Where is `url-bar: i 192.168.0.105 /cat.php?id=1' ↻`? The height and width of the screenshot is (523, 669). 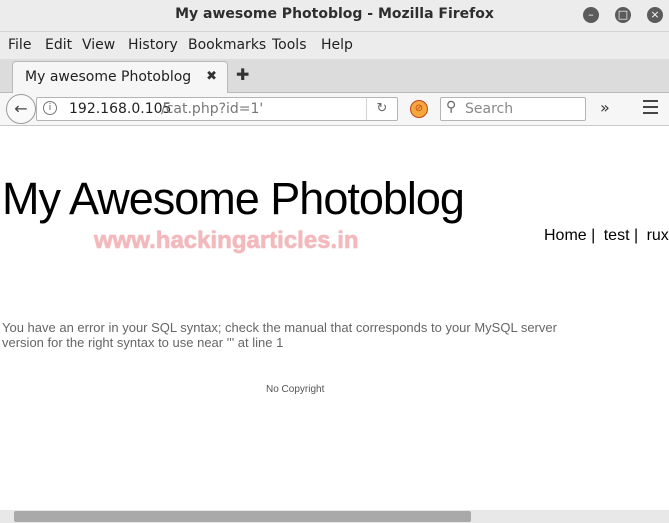
url-bar: i 192.168.0.105 /cat.php?id=1' ↻ is located at coordinates (217, 109).